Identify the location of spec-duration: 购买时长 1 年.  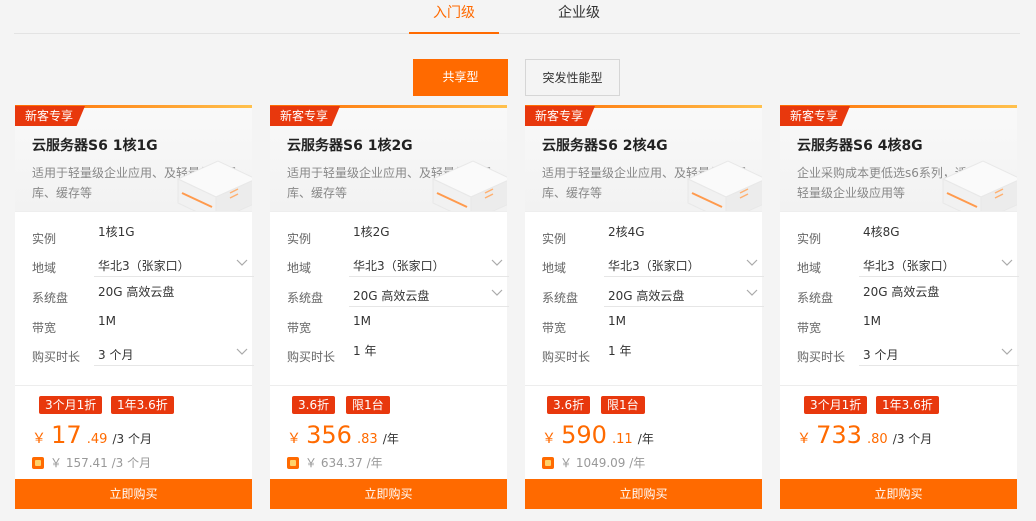
(647, 355).